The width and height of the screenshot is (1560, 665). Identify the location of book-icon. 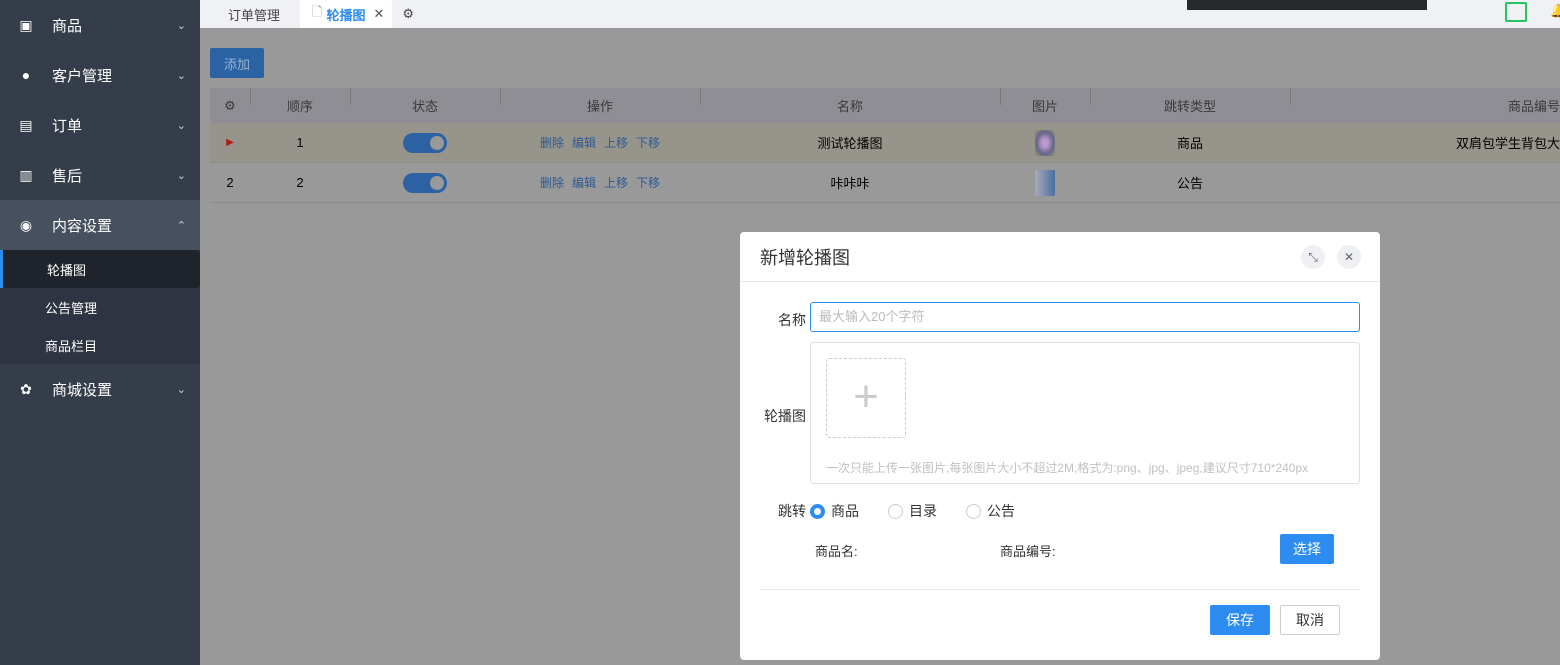
(1516, 12).